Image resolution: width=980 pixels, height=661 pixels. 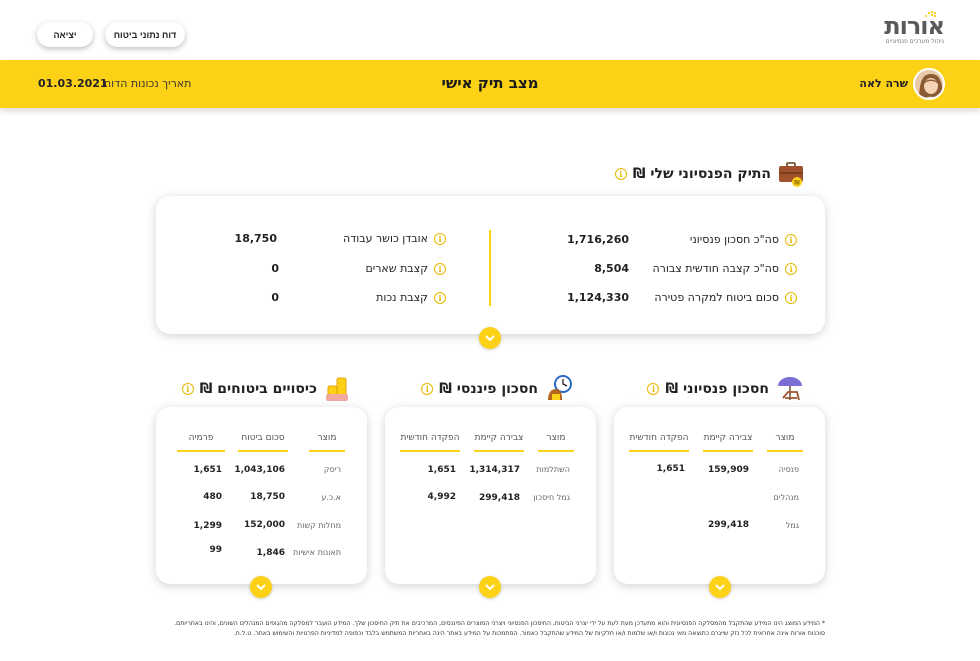 What do you see at coordinates (490, 268) in the screenshot?
I see `summary-divider` at bounding box center [490, 268].